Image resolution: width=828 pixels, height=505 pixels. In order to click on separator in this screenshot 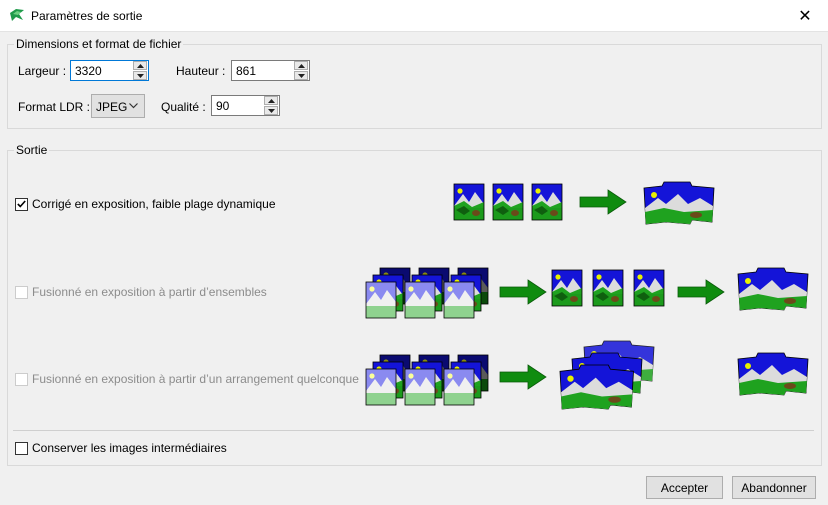, I will do `click(413, 430)`.